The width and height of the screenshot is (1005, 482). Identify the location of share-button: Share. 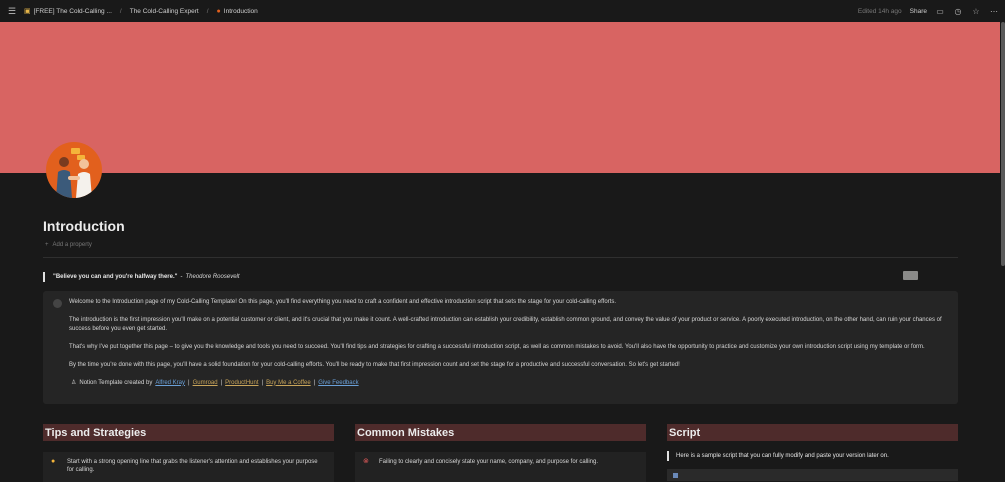
(918, 11).